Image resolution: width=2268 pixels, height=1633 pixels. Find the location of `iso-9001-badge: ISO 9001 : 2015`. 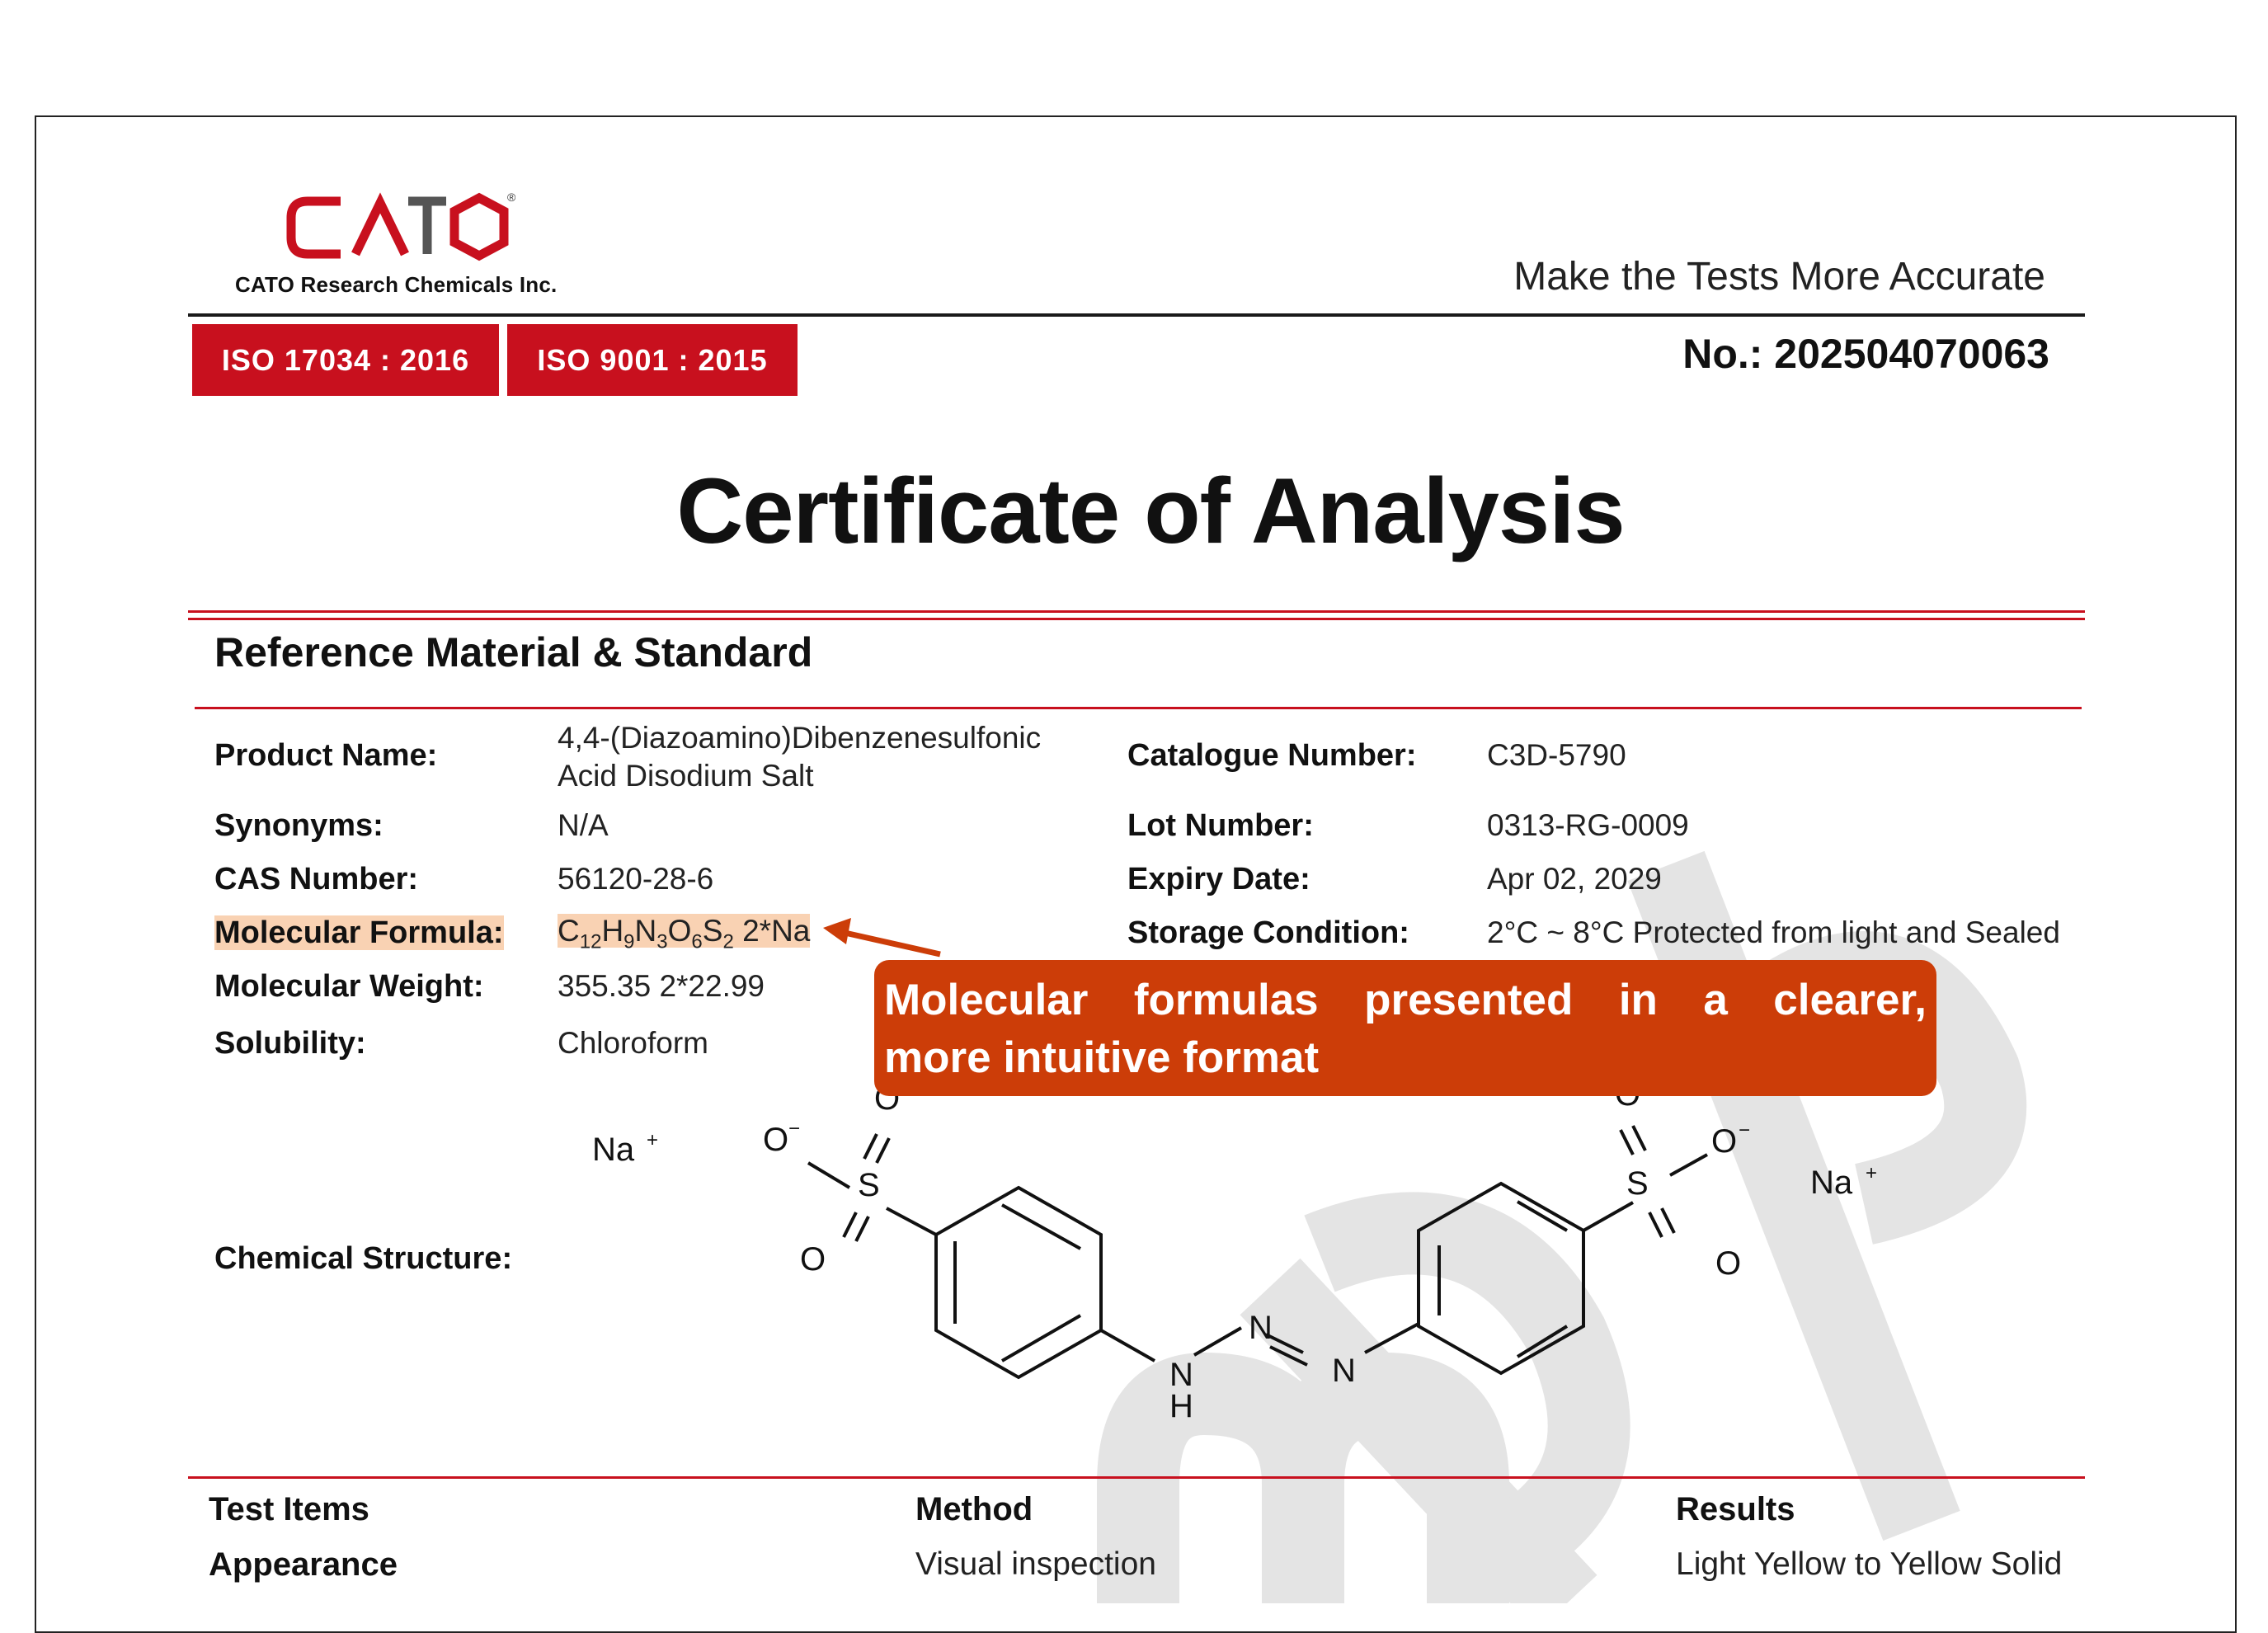

iso-9001-badge: ISO 9001 : 2015 is located at coordinates (652, 360).